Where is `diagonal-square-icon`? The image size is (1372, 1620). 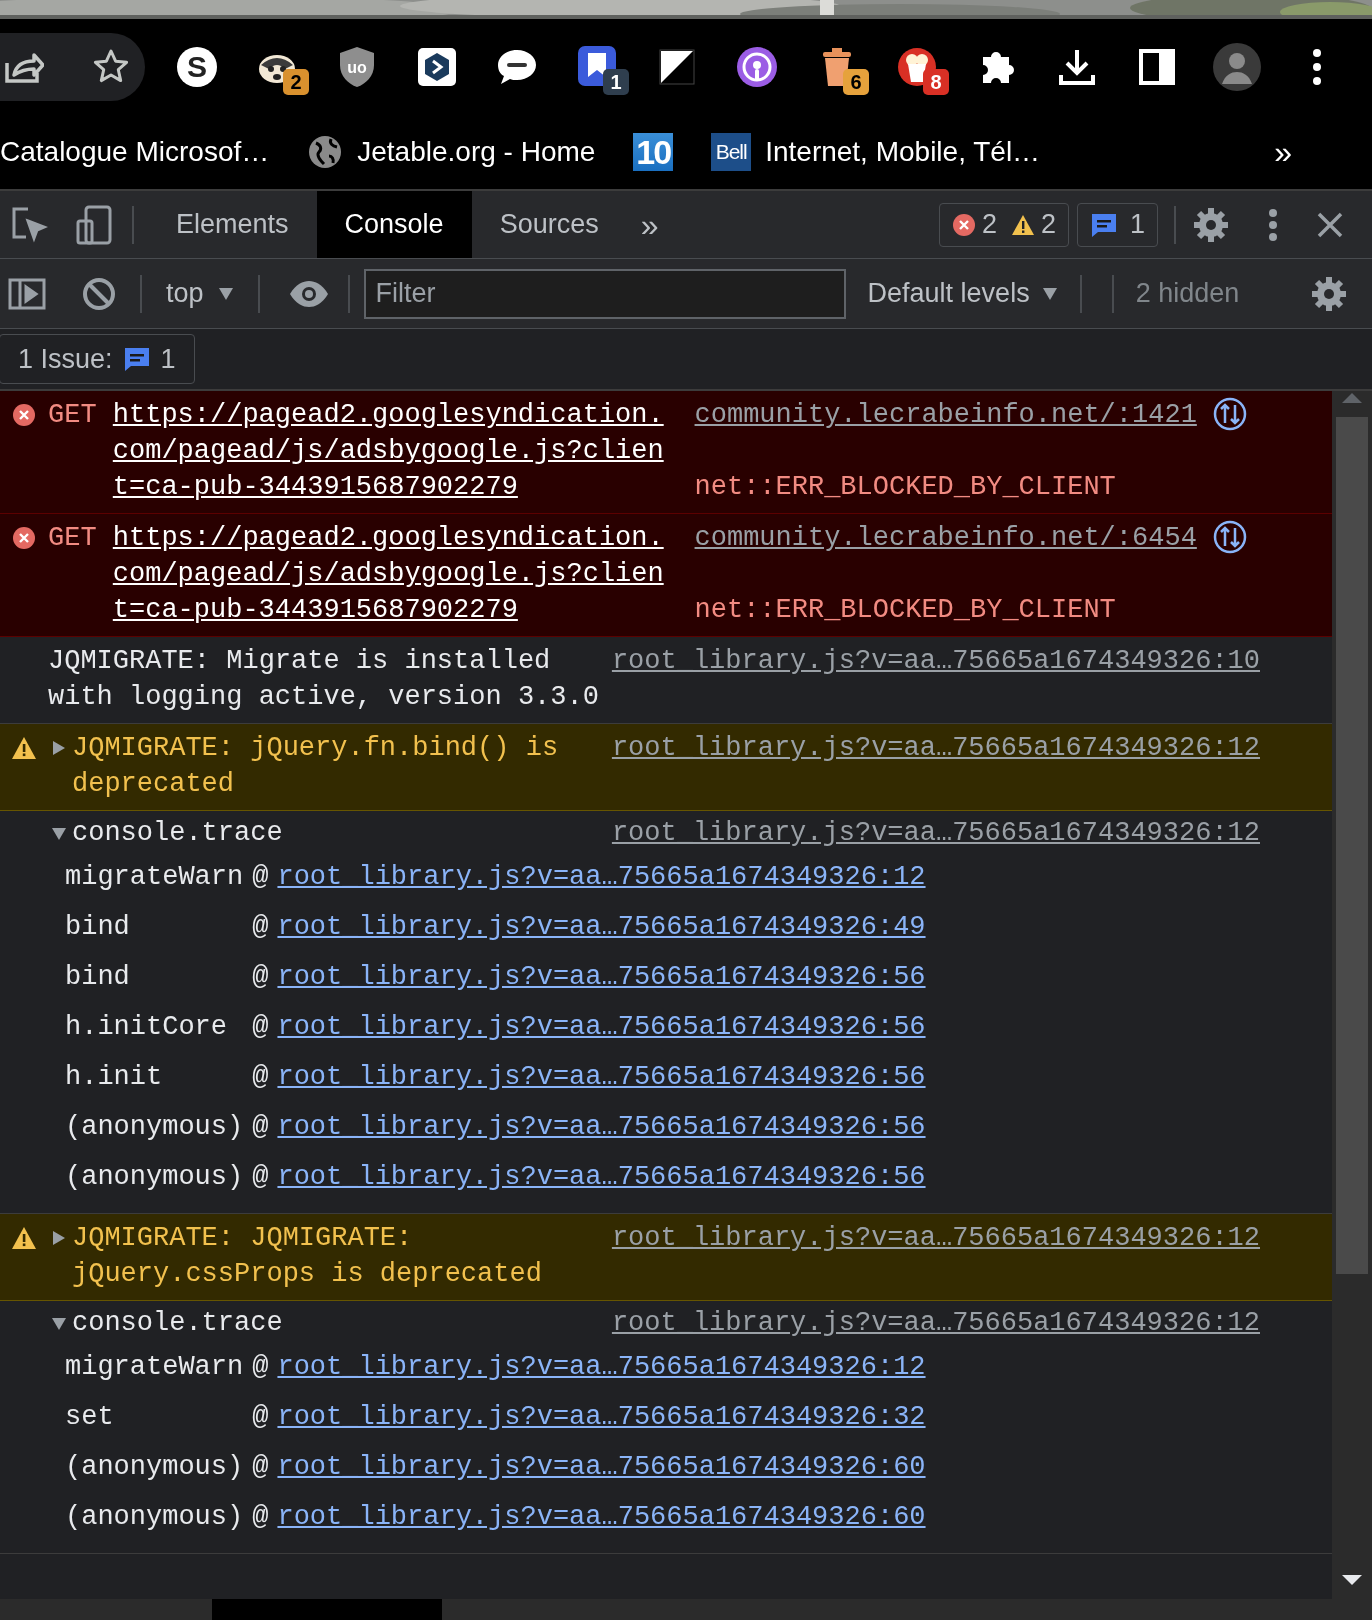 diagonal-square-icon is located at coordinates (677, 66).